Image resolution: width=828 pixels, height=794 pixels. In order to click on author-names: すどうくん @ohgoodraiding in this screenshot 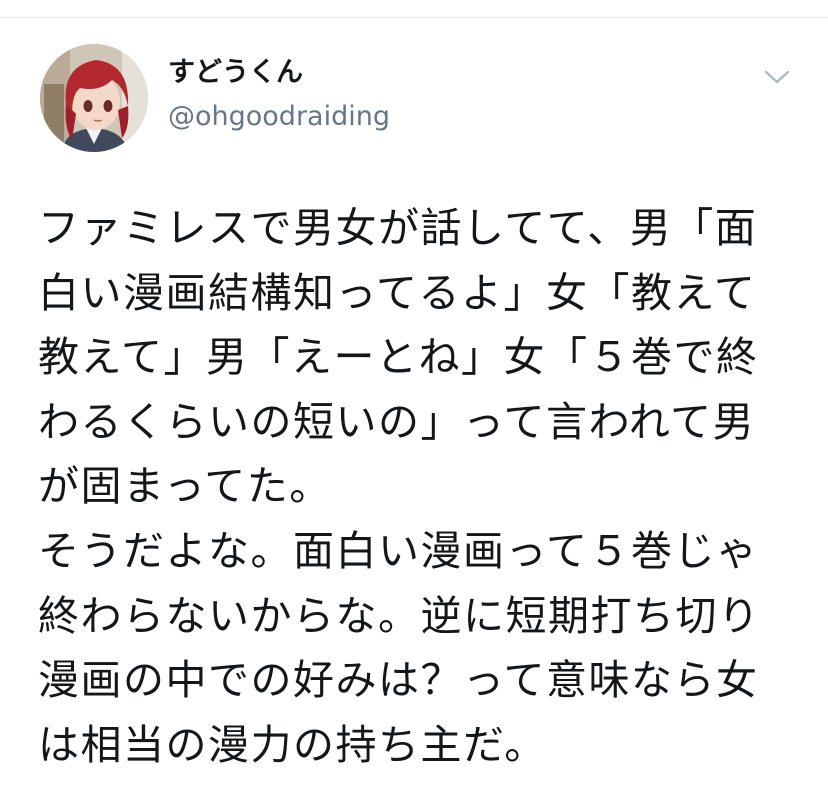, I will do `click(279, 95)`.